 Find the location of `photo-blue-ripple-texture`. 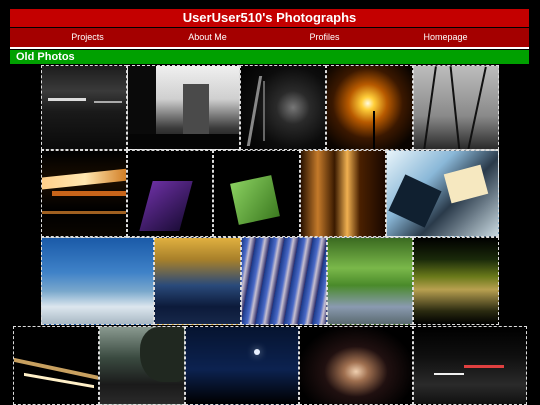

photo-blue-ripple-texture is located at coordinates (284, 281).